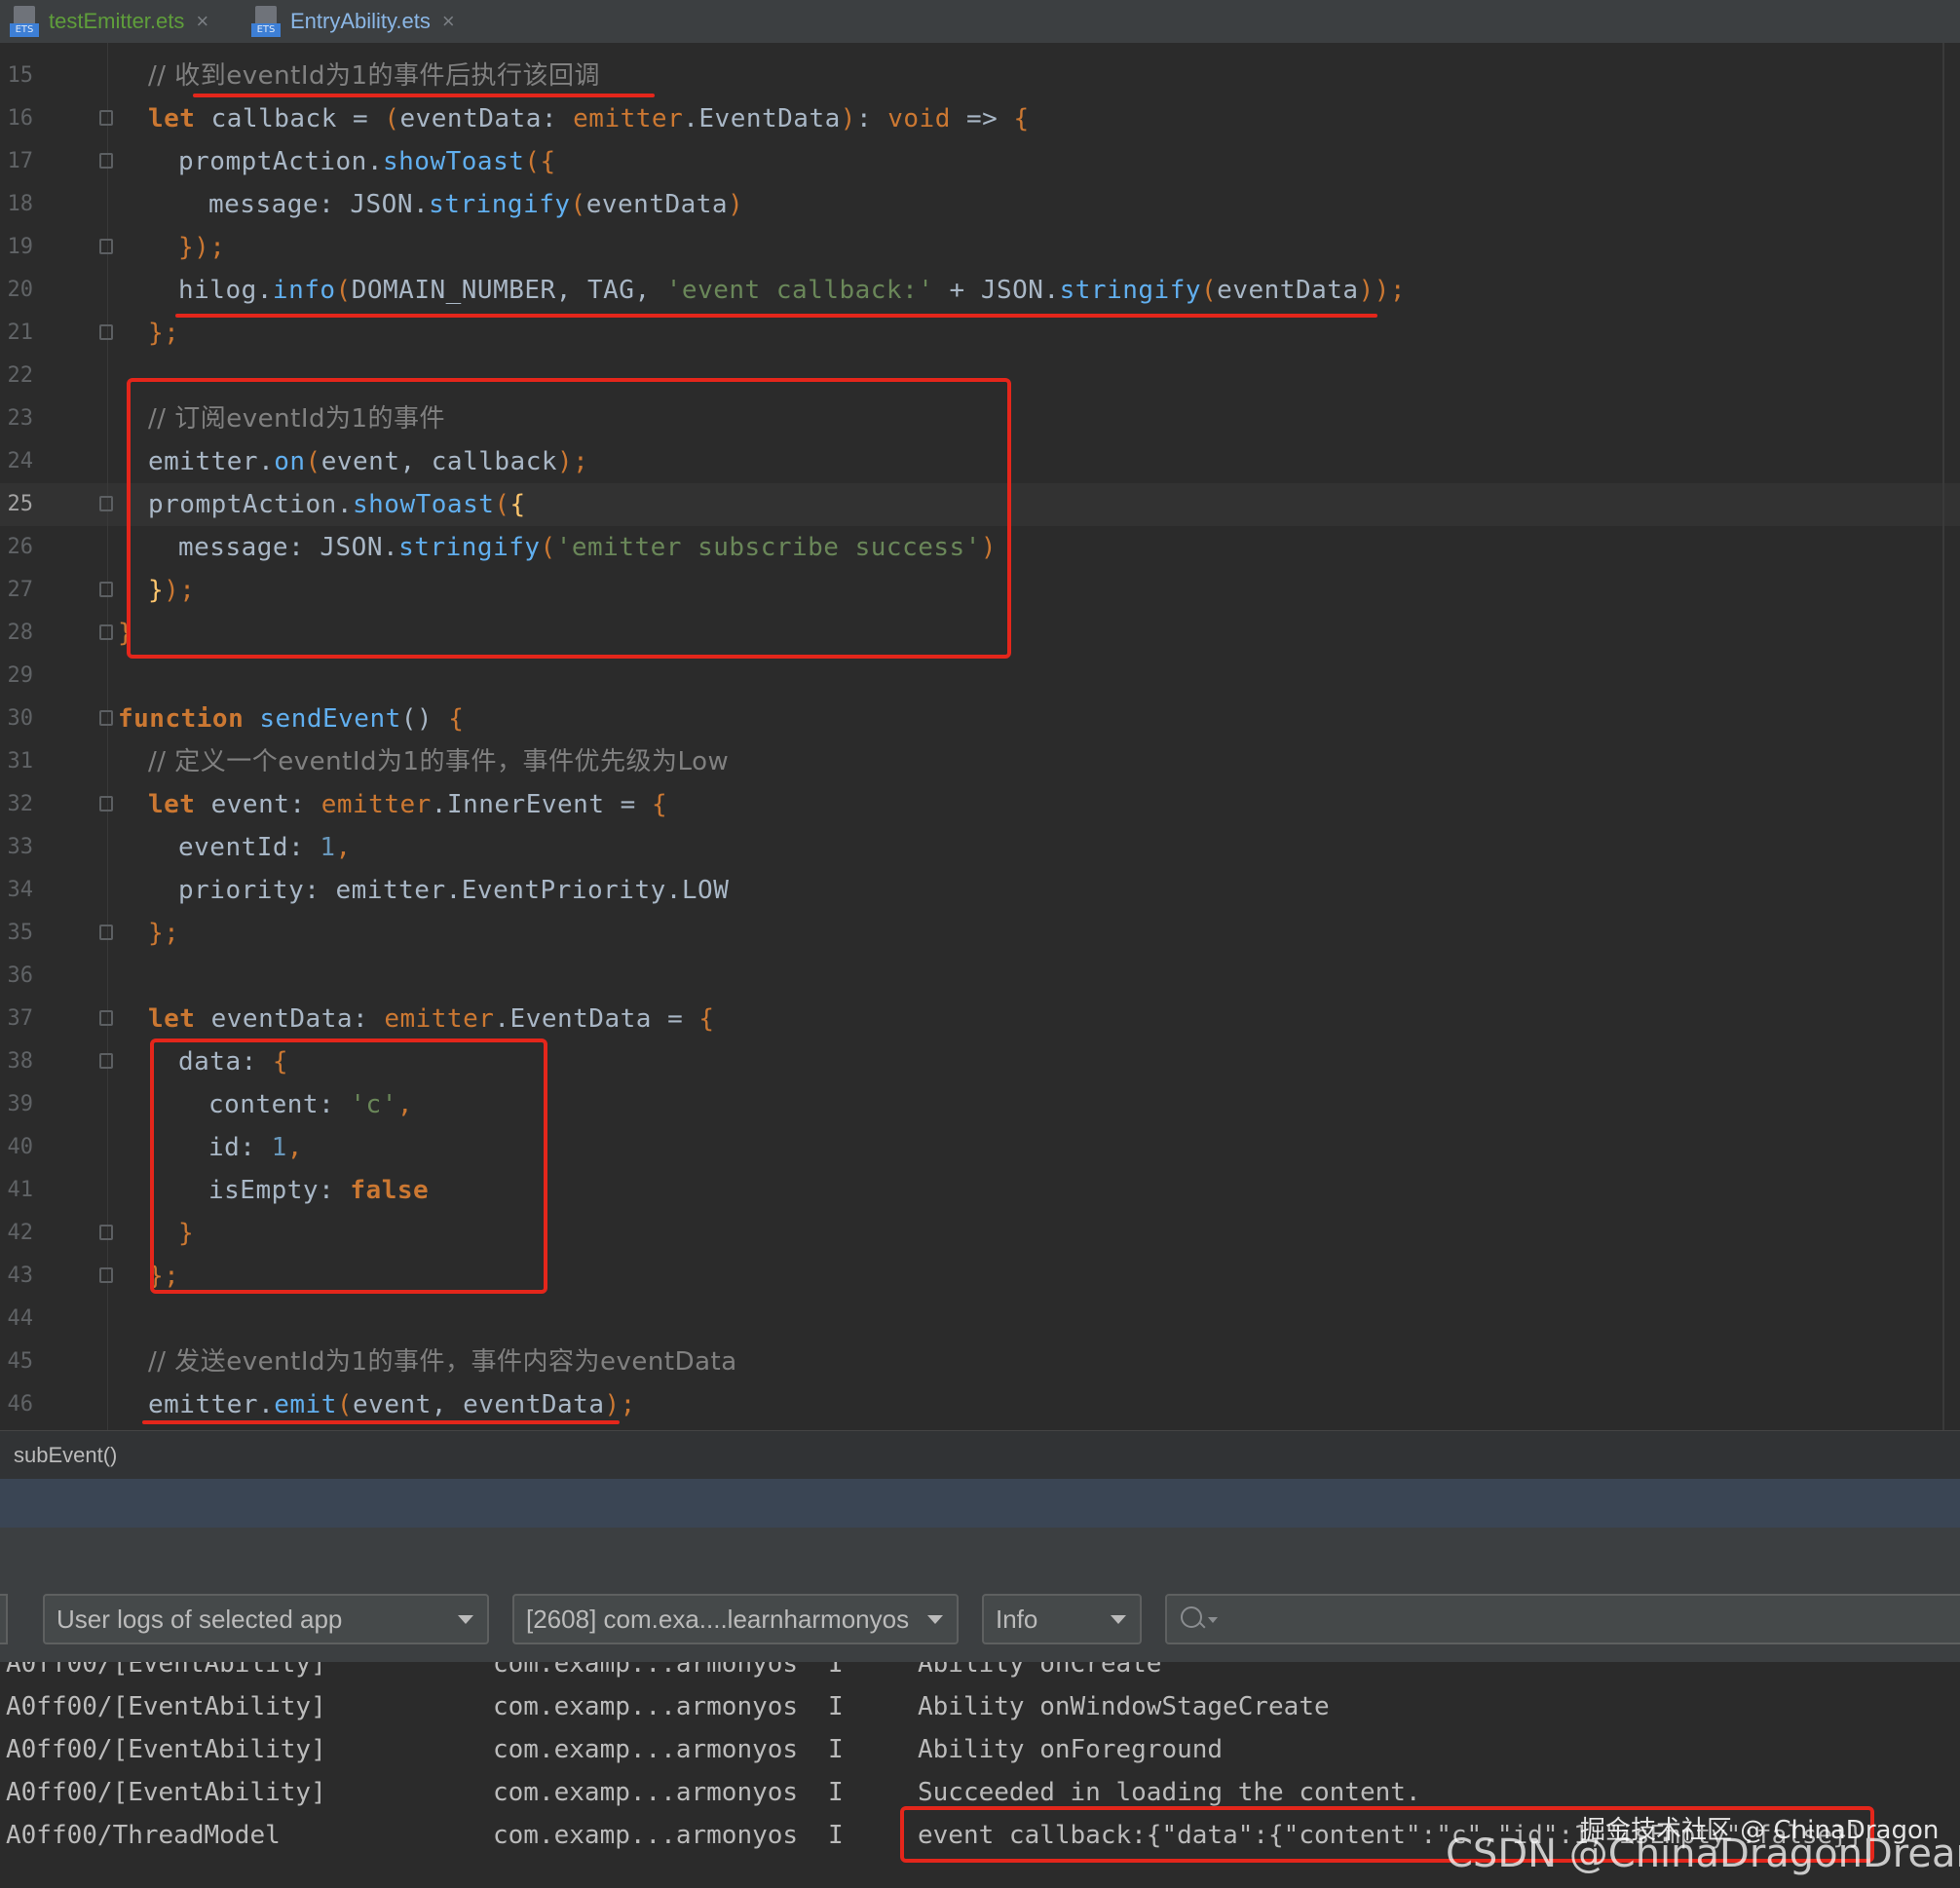  Describe the element at coordinates (17, 761) in the screenshot. I see `line-number: 31` at that location.